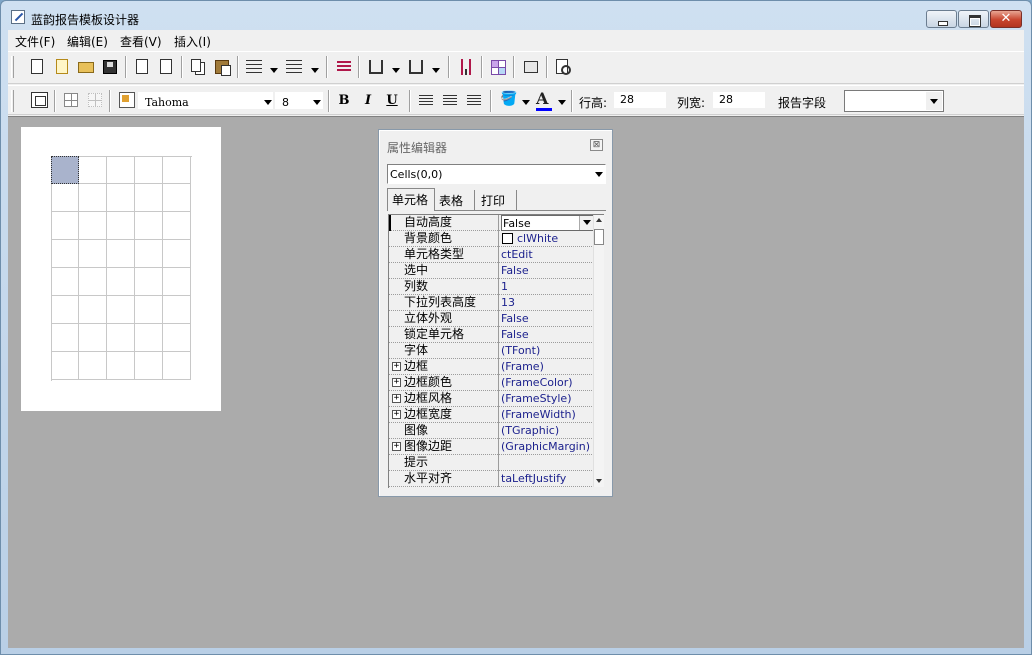  Describe the element at coordinates (62, 67) in the screenshot. I see `wizard-button` at that location.